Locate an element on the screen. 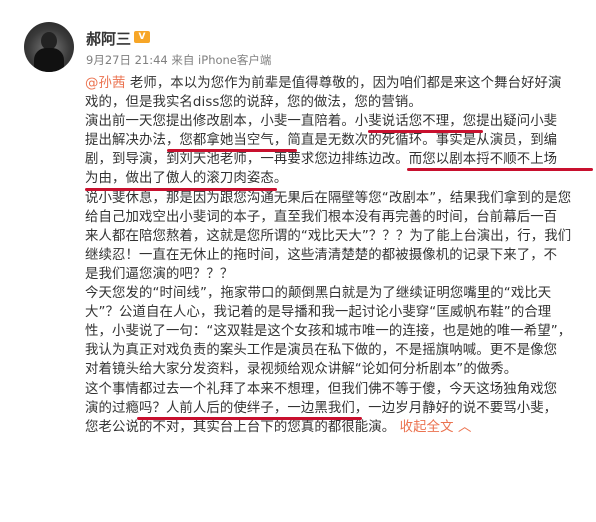 This screenshot has height=522, width=596. post-text-line: 戏的，但是我实名diss您的说辞，您的做法，您的营销。 is located at coordinates (337, 102).